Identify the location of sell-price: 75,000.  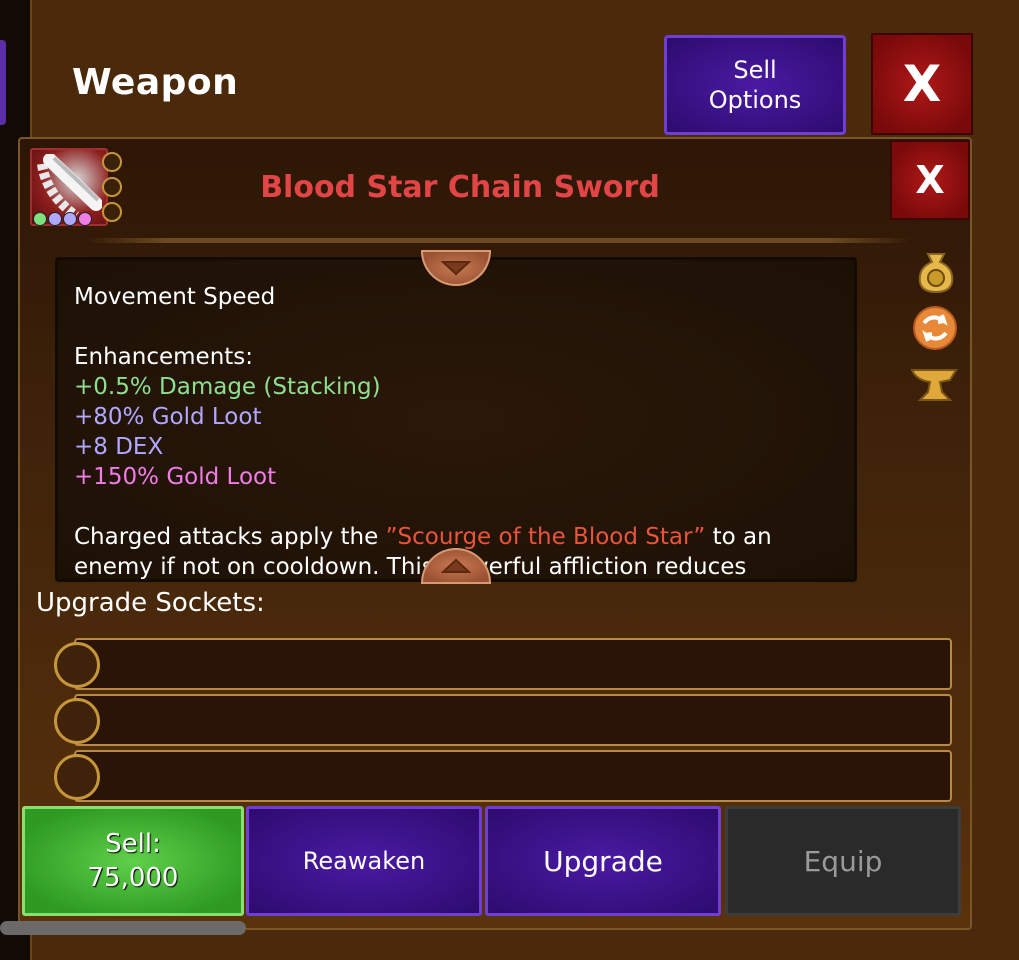
(133, 878).